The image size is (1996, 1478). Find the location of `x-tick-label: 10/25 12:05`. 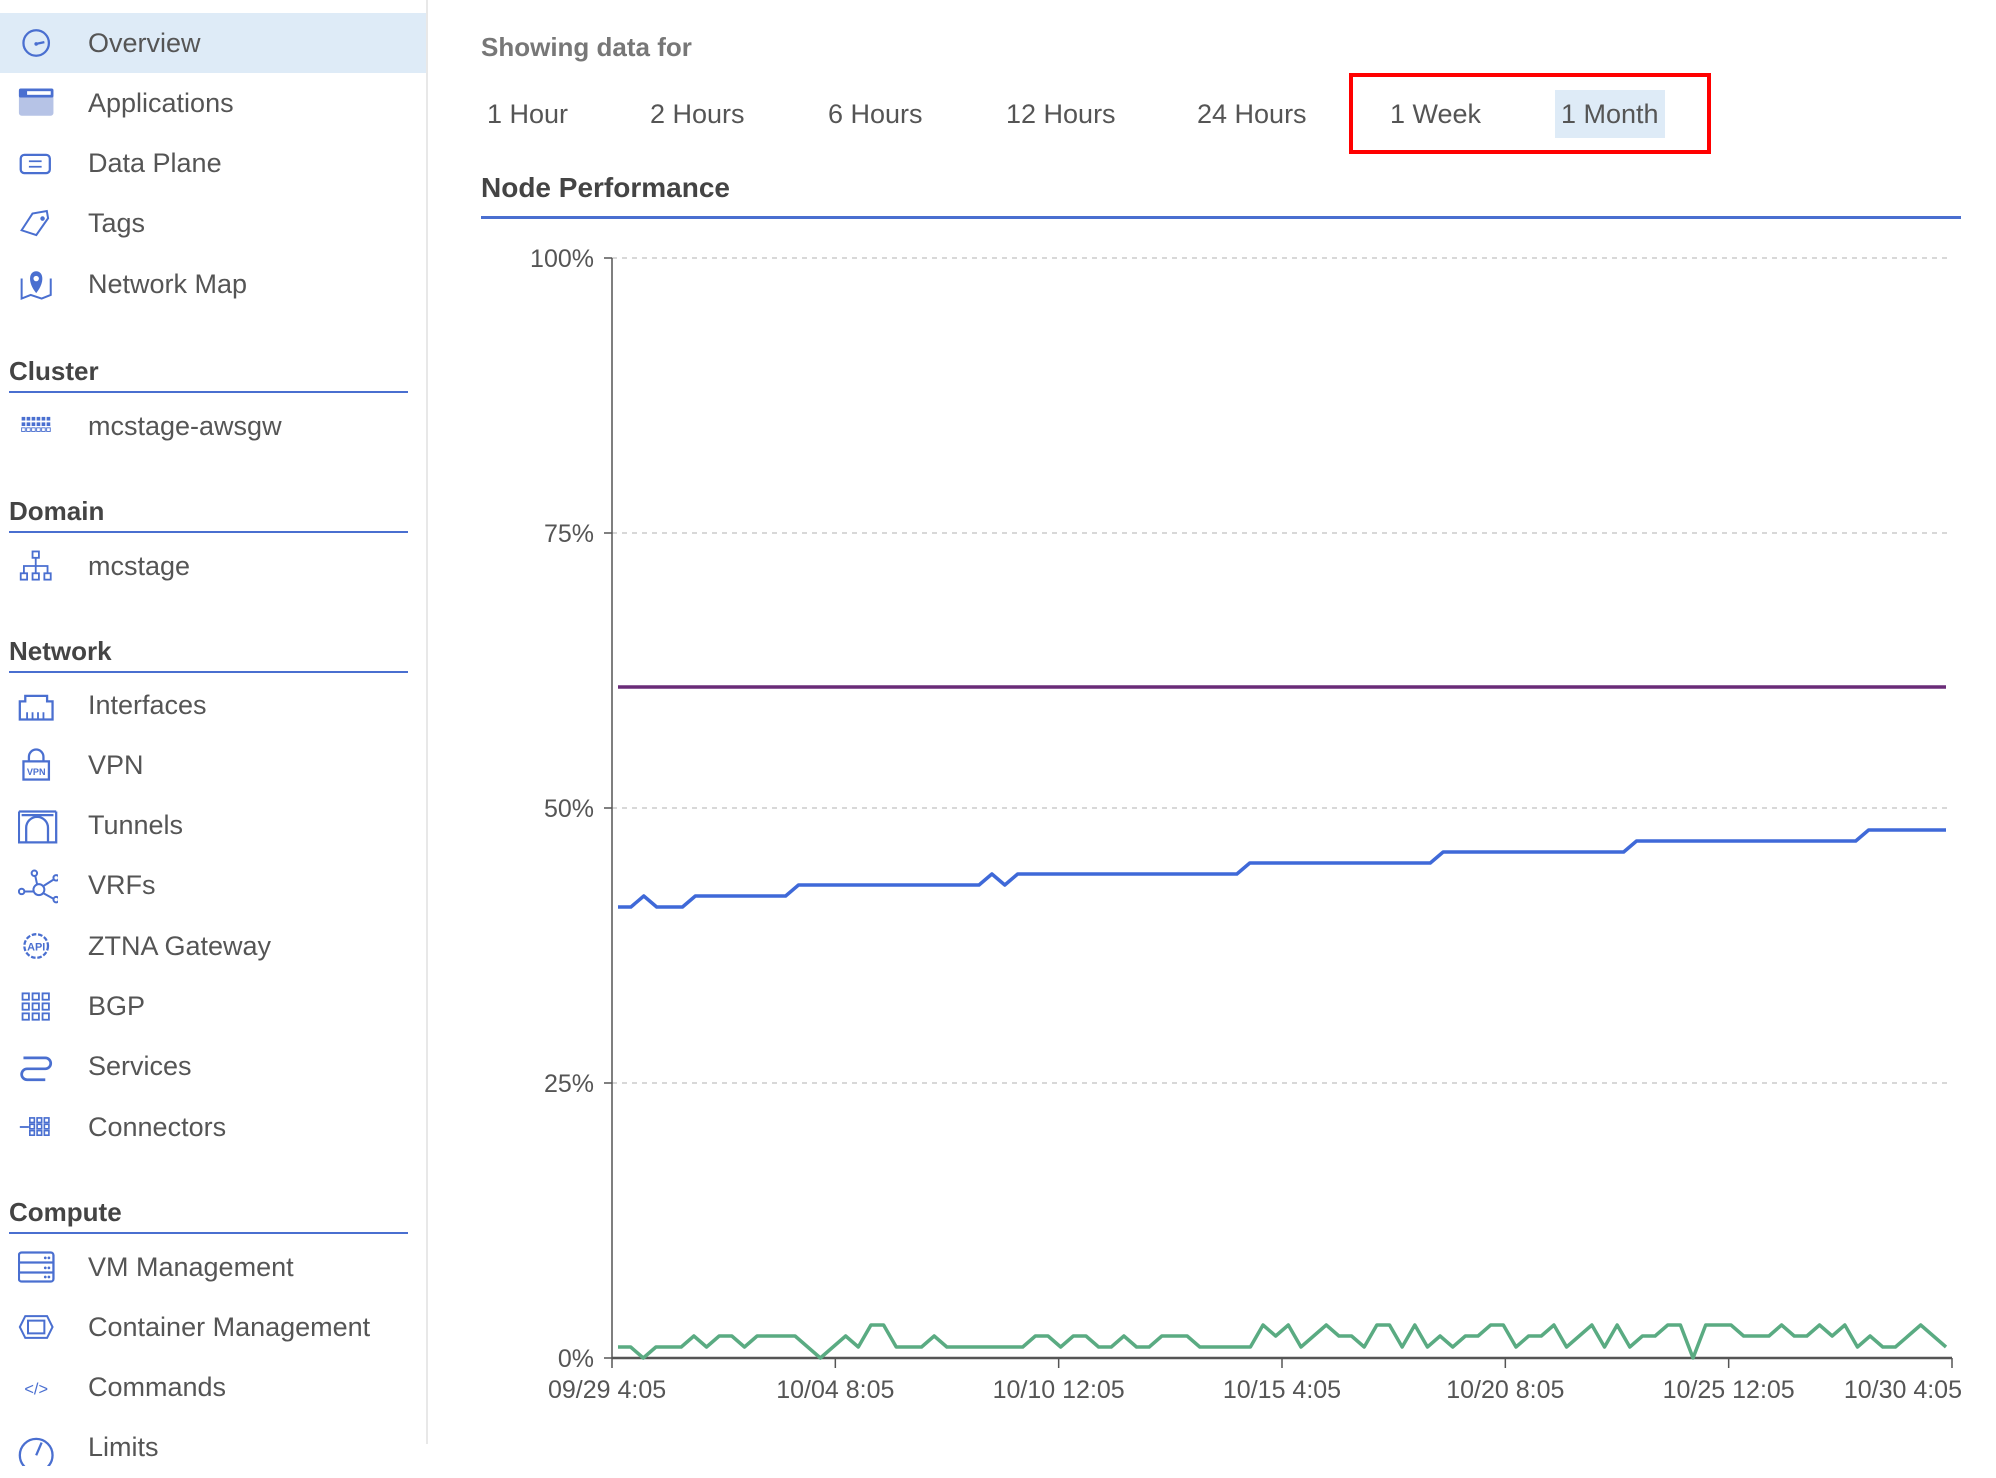

x-tick-label: 10/25 12:05 is located at coordinates (1729, 1390).